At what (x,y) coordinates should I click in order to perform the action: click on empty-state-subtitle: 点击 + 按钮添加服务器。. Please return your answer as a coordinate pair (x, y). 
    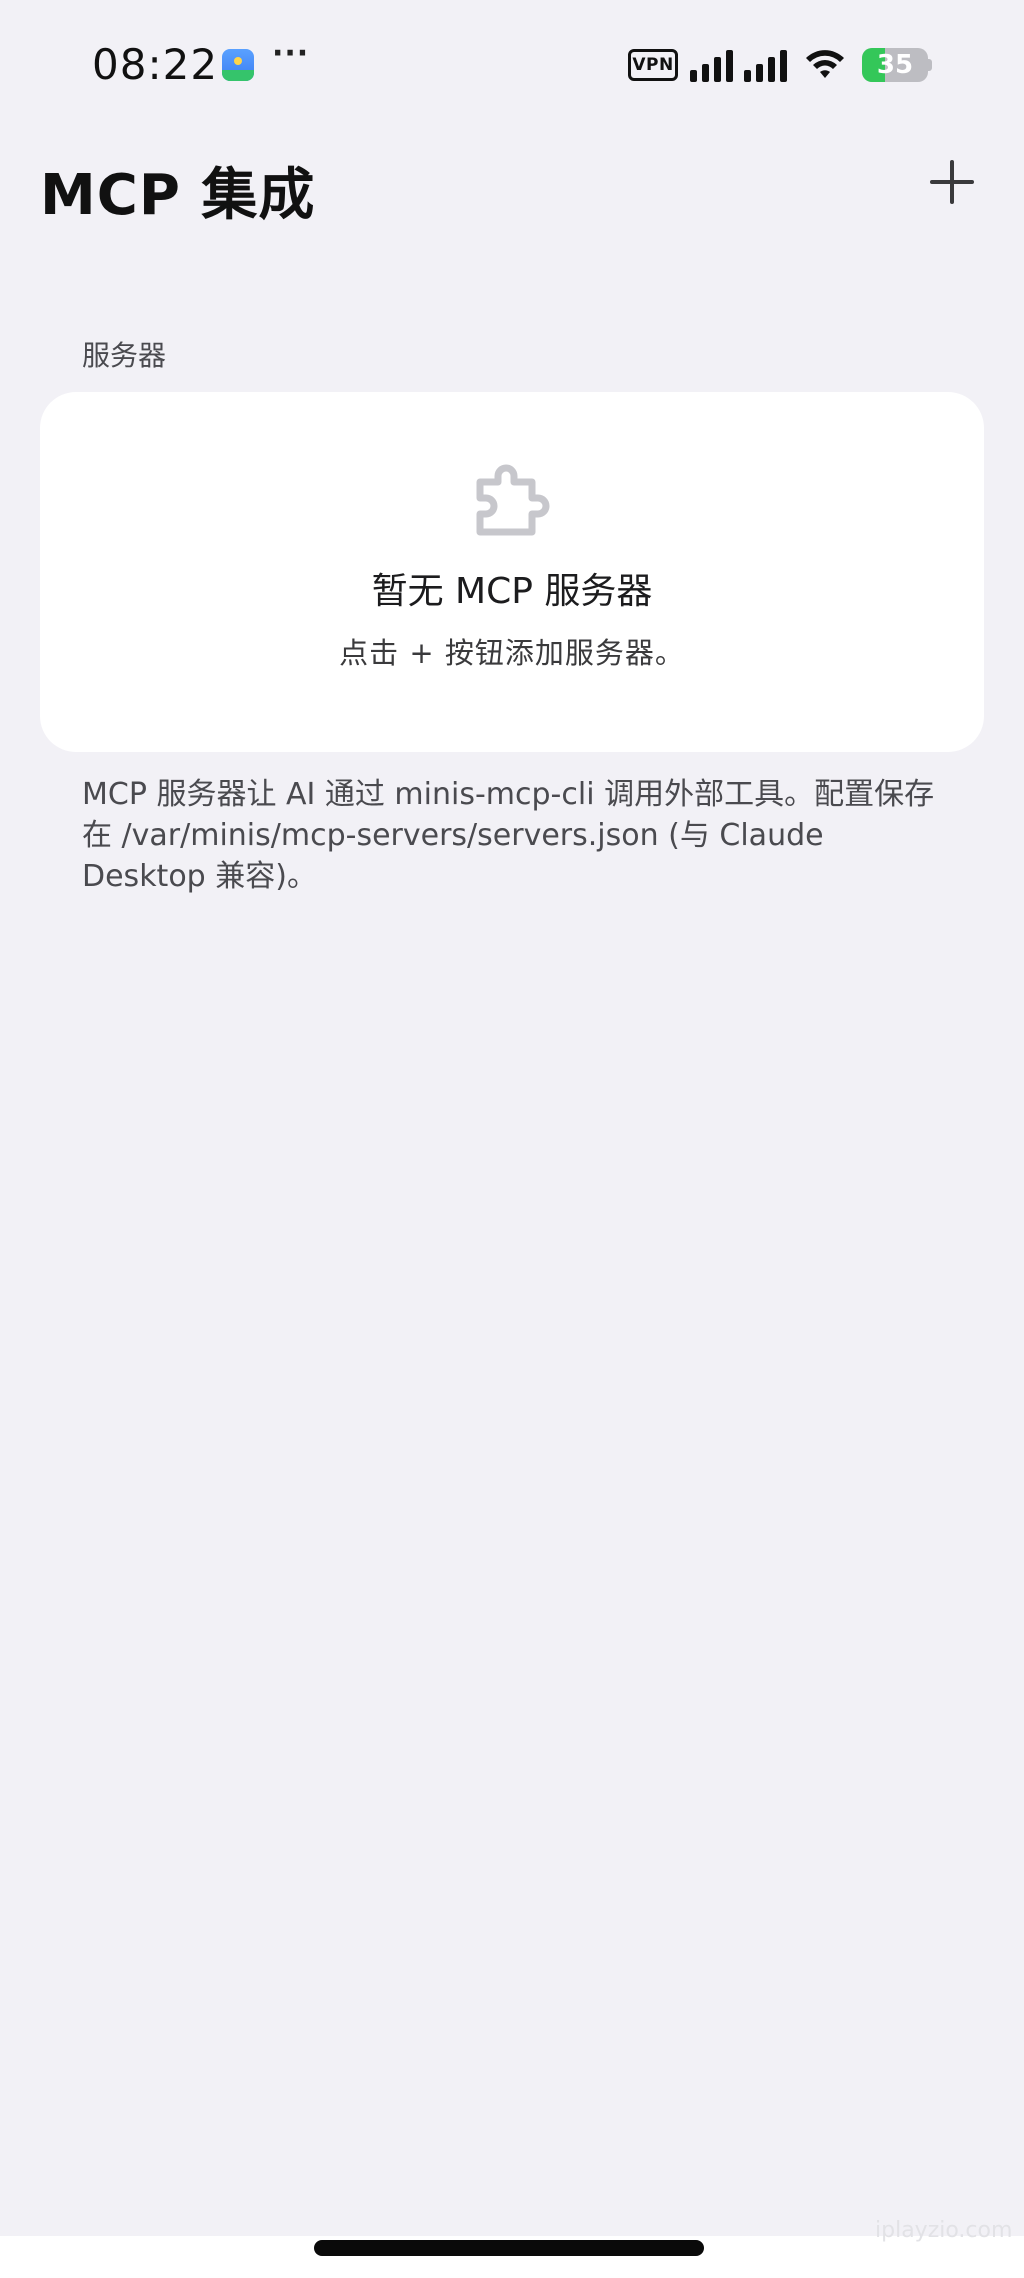
    Looking at the image, I should click on (512, 653).